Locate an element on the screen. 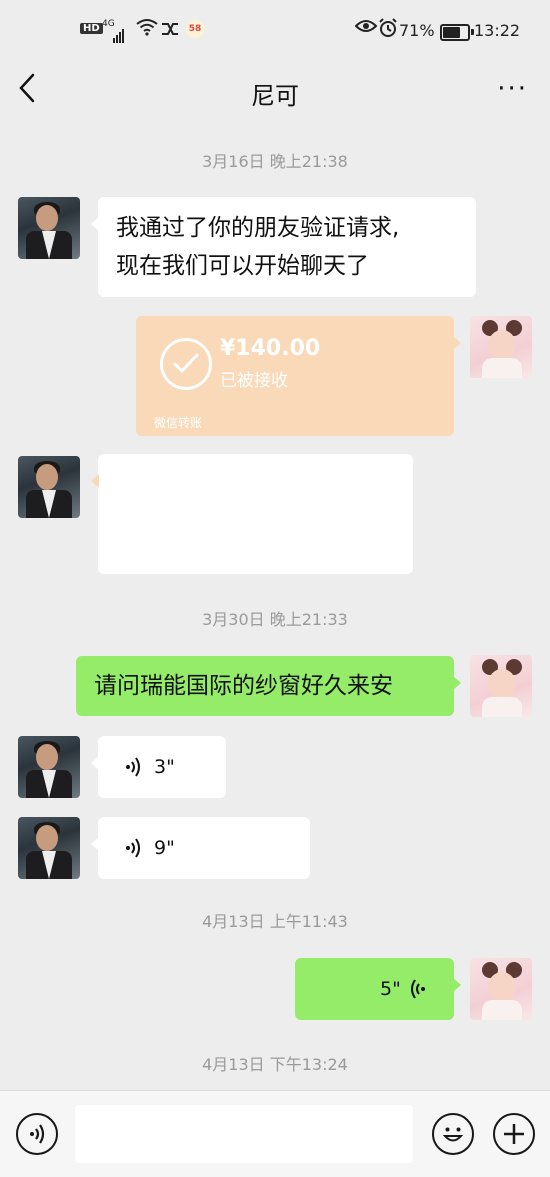  voice-icon is located at coordinates (37, 1134).